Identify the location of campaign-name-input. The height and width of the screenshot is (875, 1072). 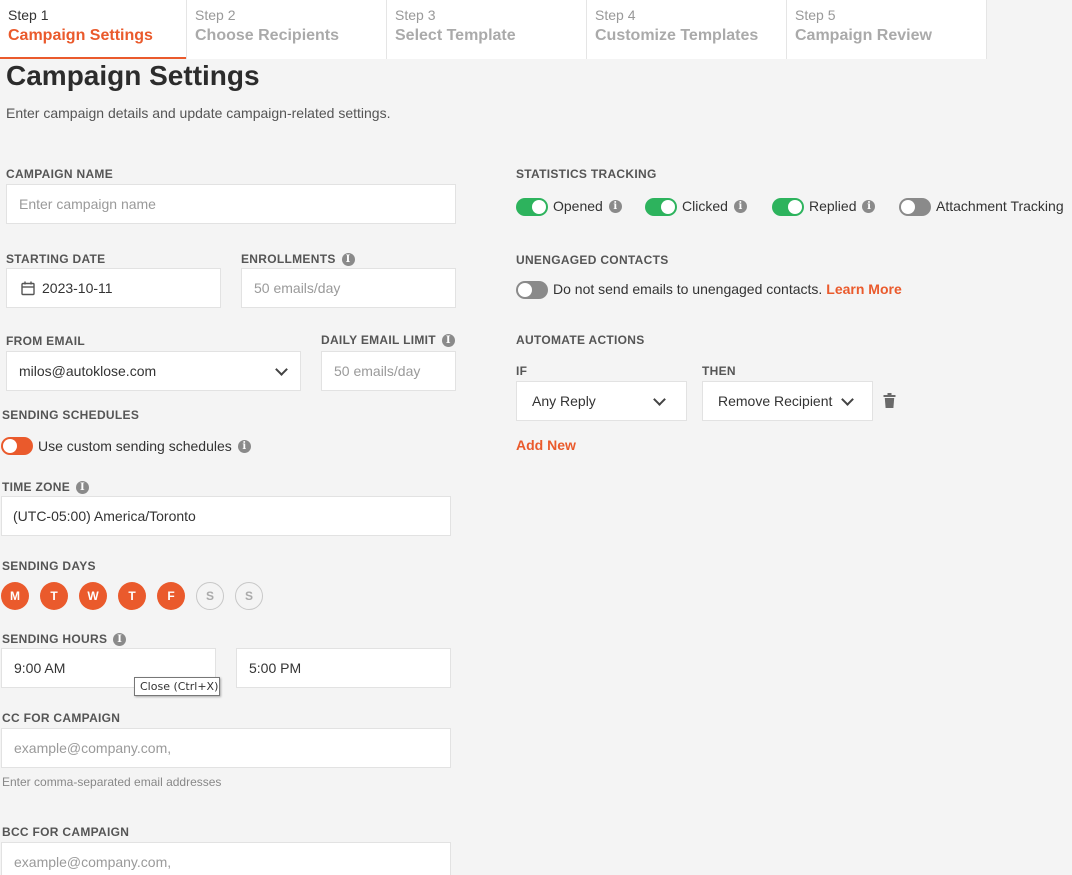
(231, 204).